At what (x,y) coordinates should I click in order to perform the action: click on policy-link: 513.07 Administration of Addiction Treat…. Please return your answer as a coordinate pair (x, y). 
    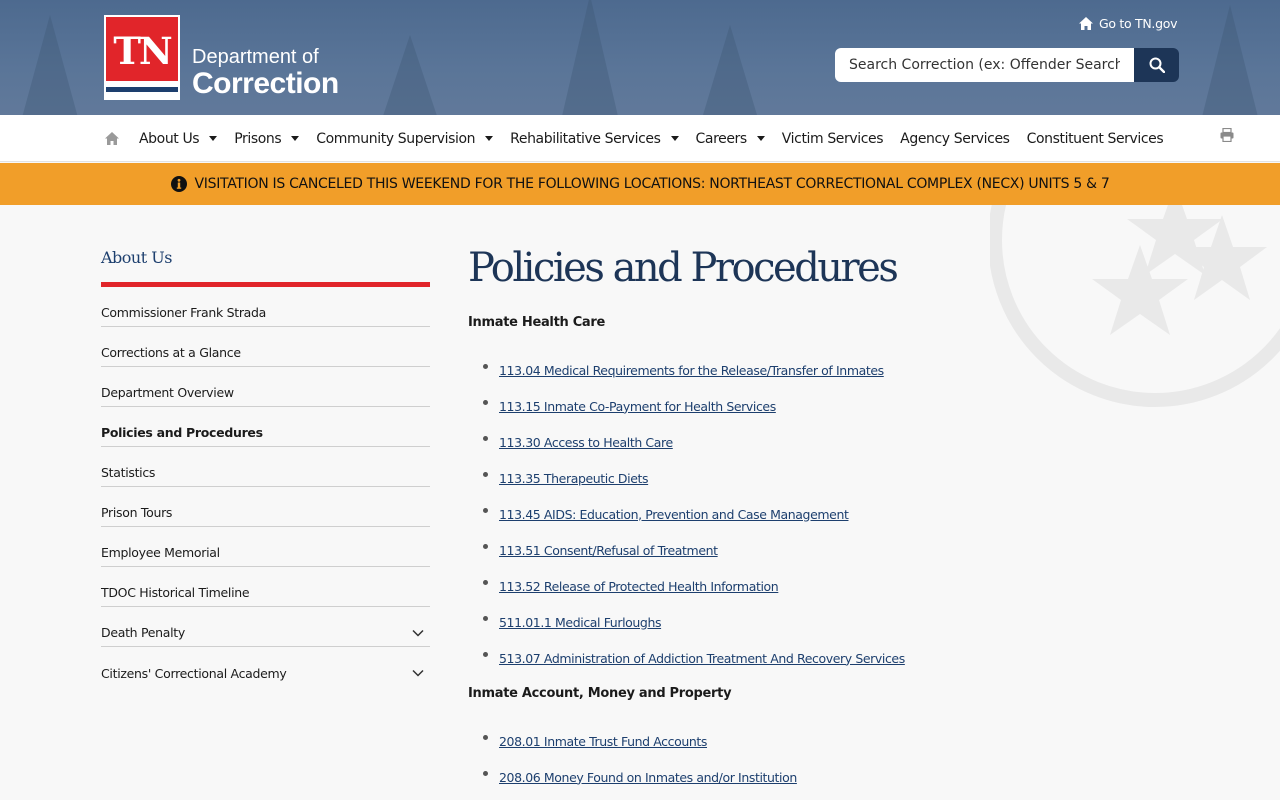
    Looking at the image, I should click on (702, 658).